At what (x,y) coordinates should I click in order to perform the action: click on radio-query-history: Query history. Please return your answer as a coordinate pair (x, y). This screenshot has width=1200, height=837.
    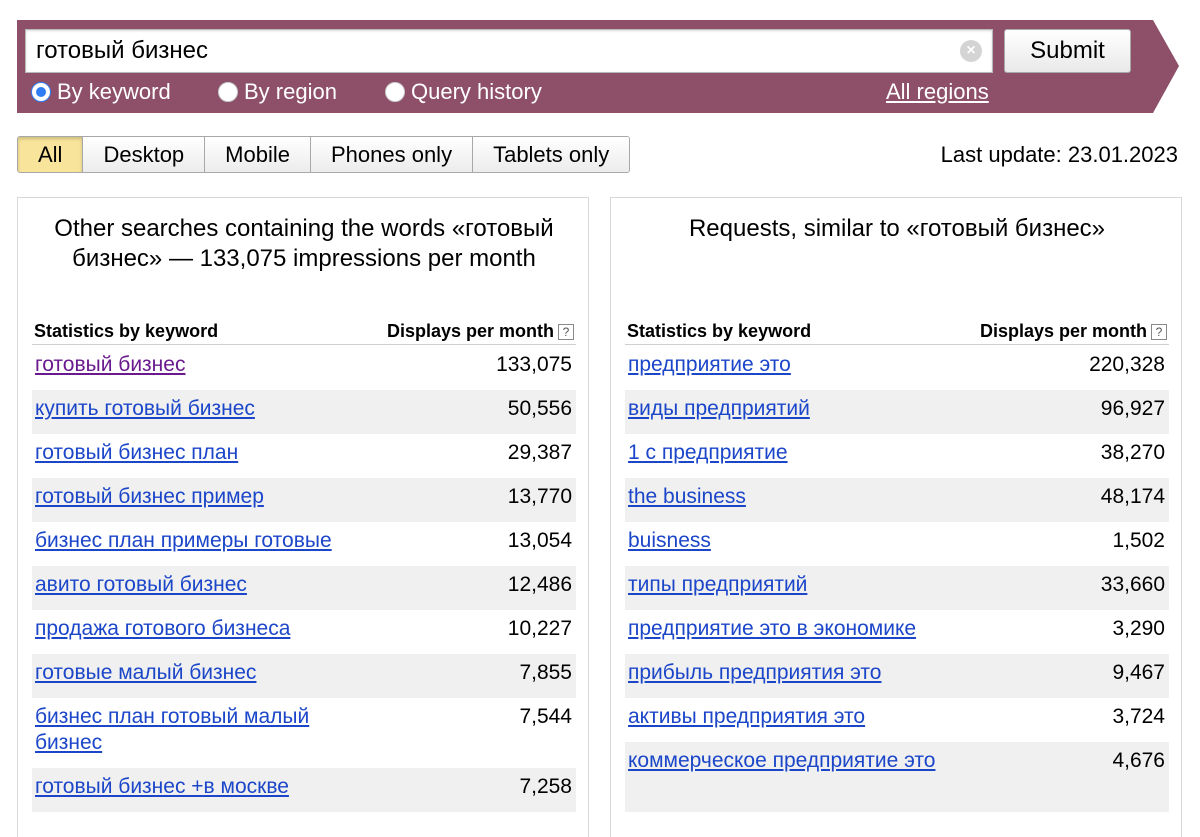
    Looking at the image, I should click on (463, 92).